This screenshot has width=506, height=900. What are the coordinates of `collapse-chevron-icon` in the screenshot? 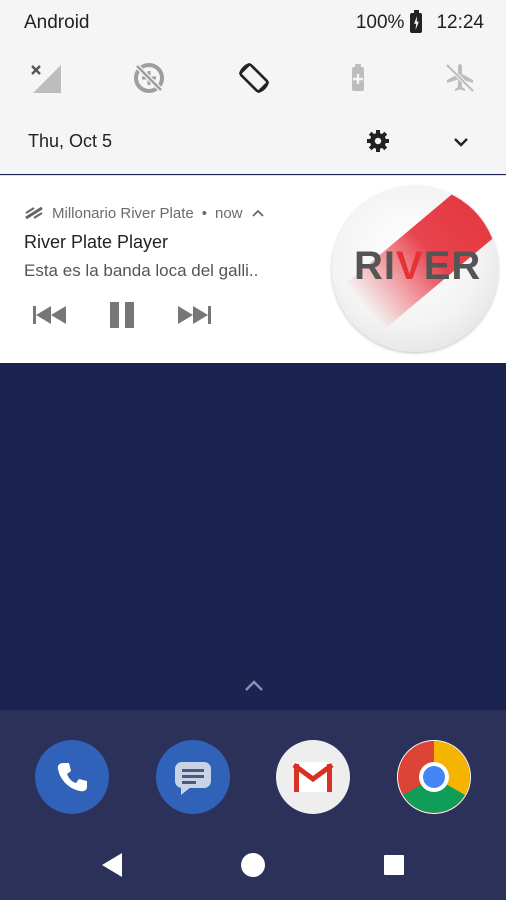 It's located at (258, 213).